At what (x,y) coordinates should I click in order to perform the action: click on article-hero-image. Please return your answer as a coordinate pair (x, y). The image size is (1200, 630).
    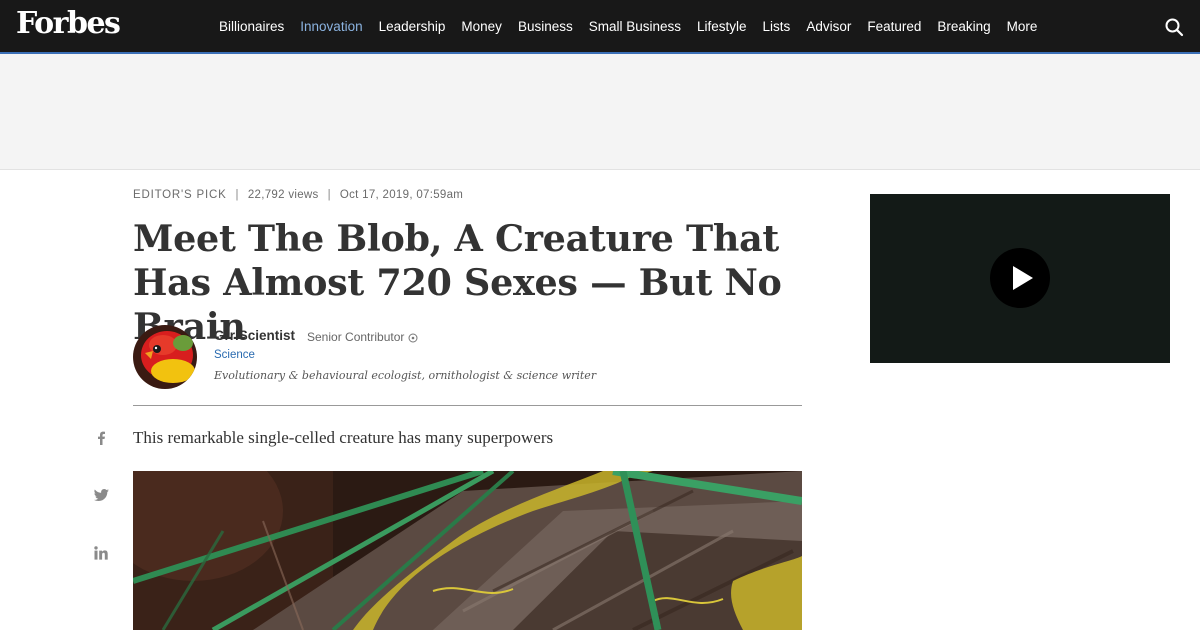
    Looking at the image, I should click on (467, 550).